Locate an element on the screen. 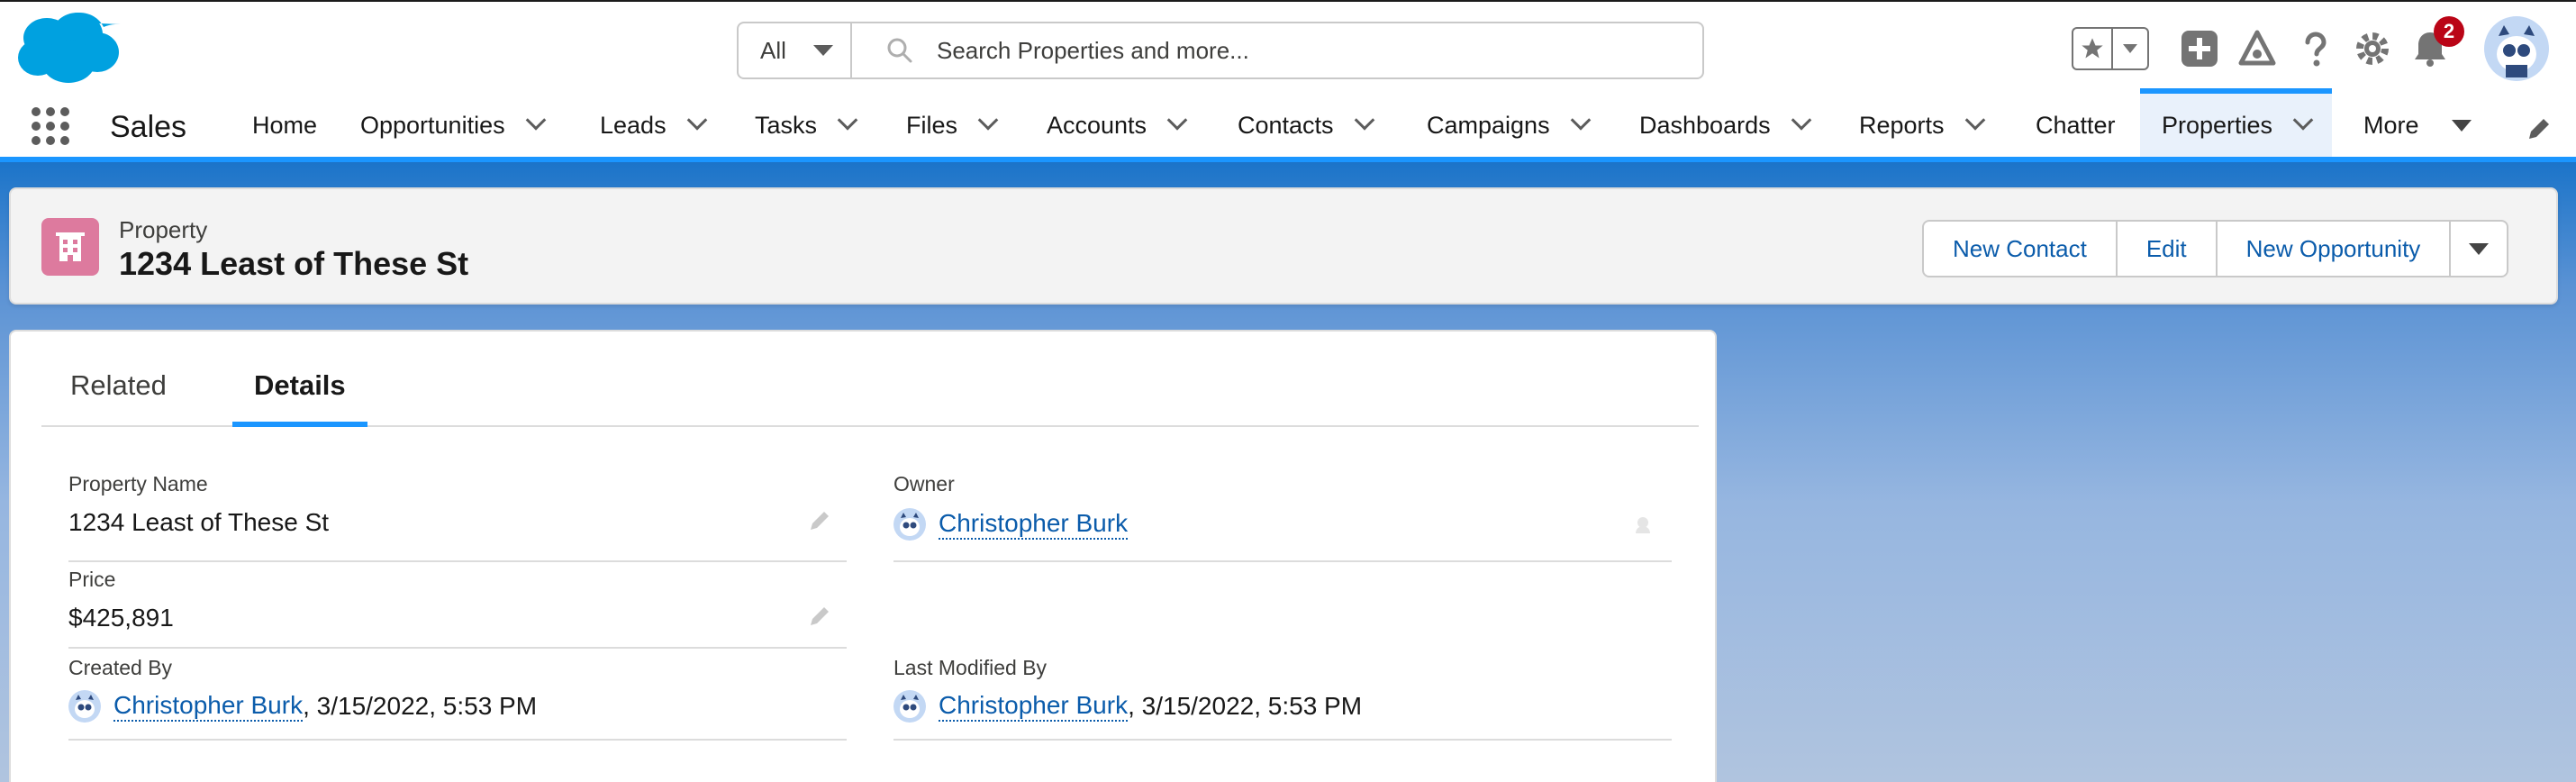 The width and height of the screenshot is (2576, 782). field-label: Price is located at coordinates (92, 579).